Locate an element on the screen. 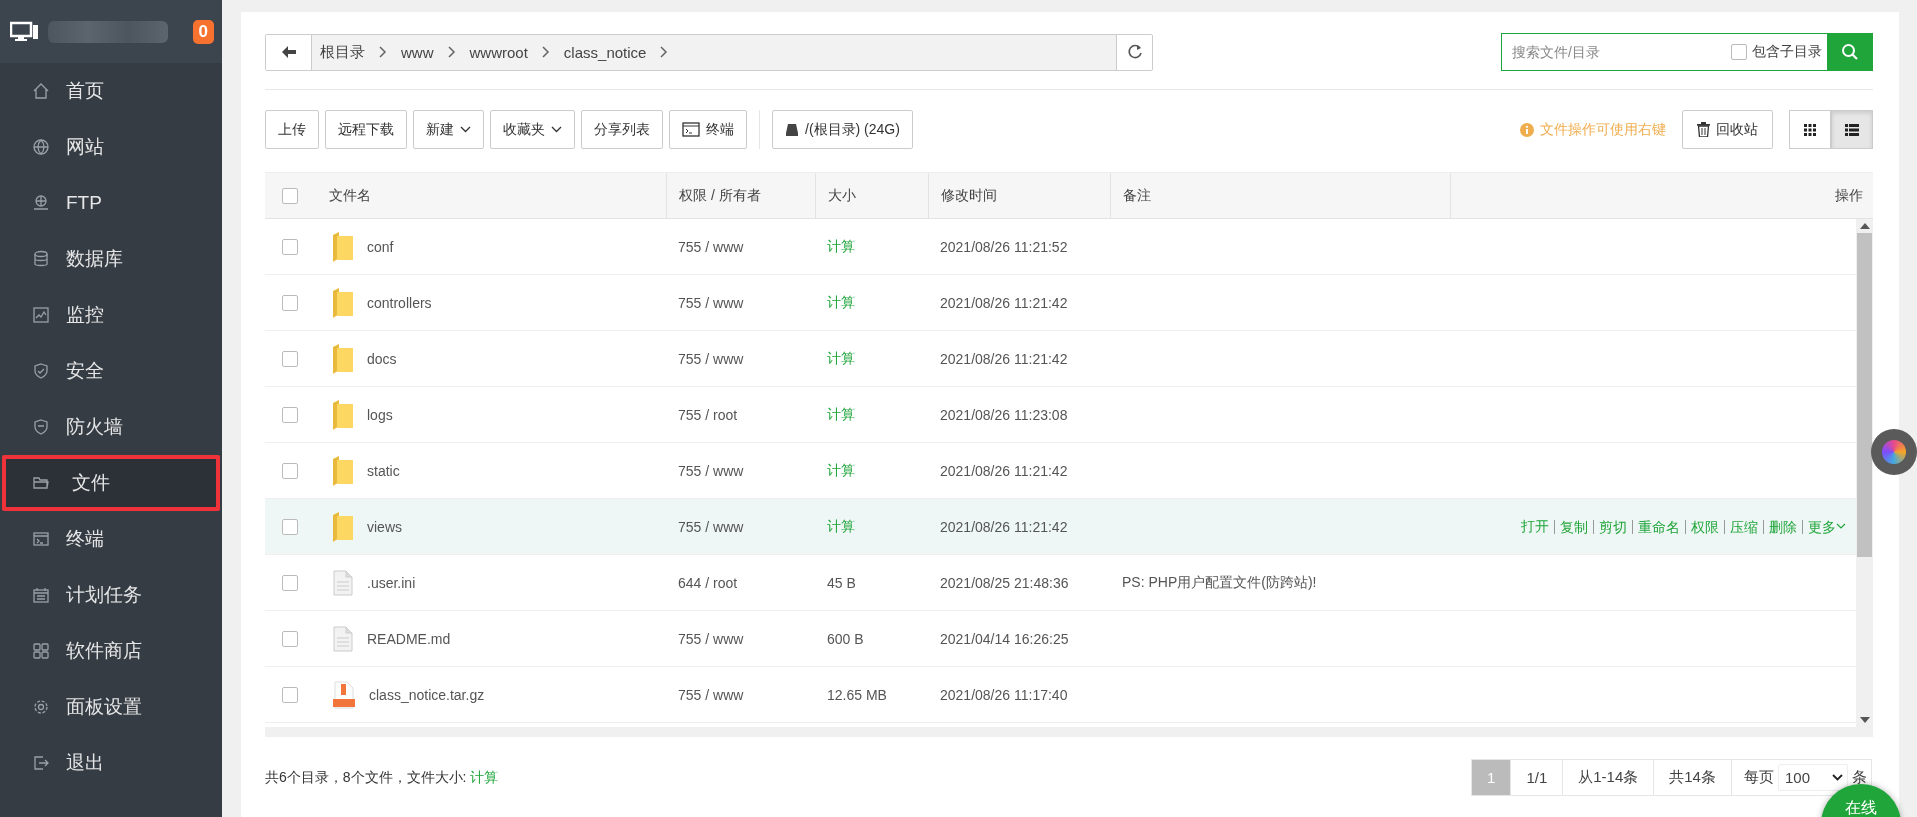  toolbar-button: 收藏夹 is located at coordinates (532, 129).